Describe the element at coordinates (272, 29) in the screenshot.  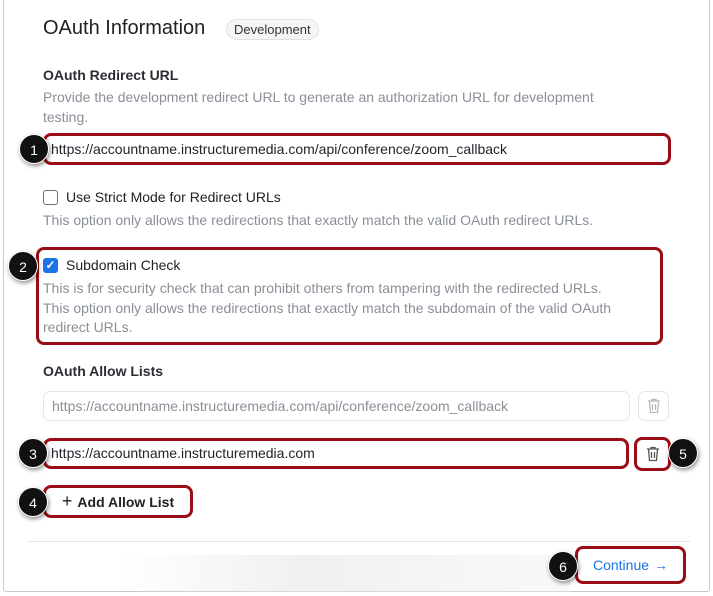
I see `environment-badge: Development` at that location.